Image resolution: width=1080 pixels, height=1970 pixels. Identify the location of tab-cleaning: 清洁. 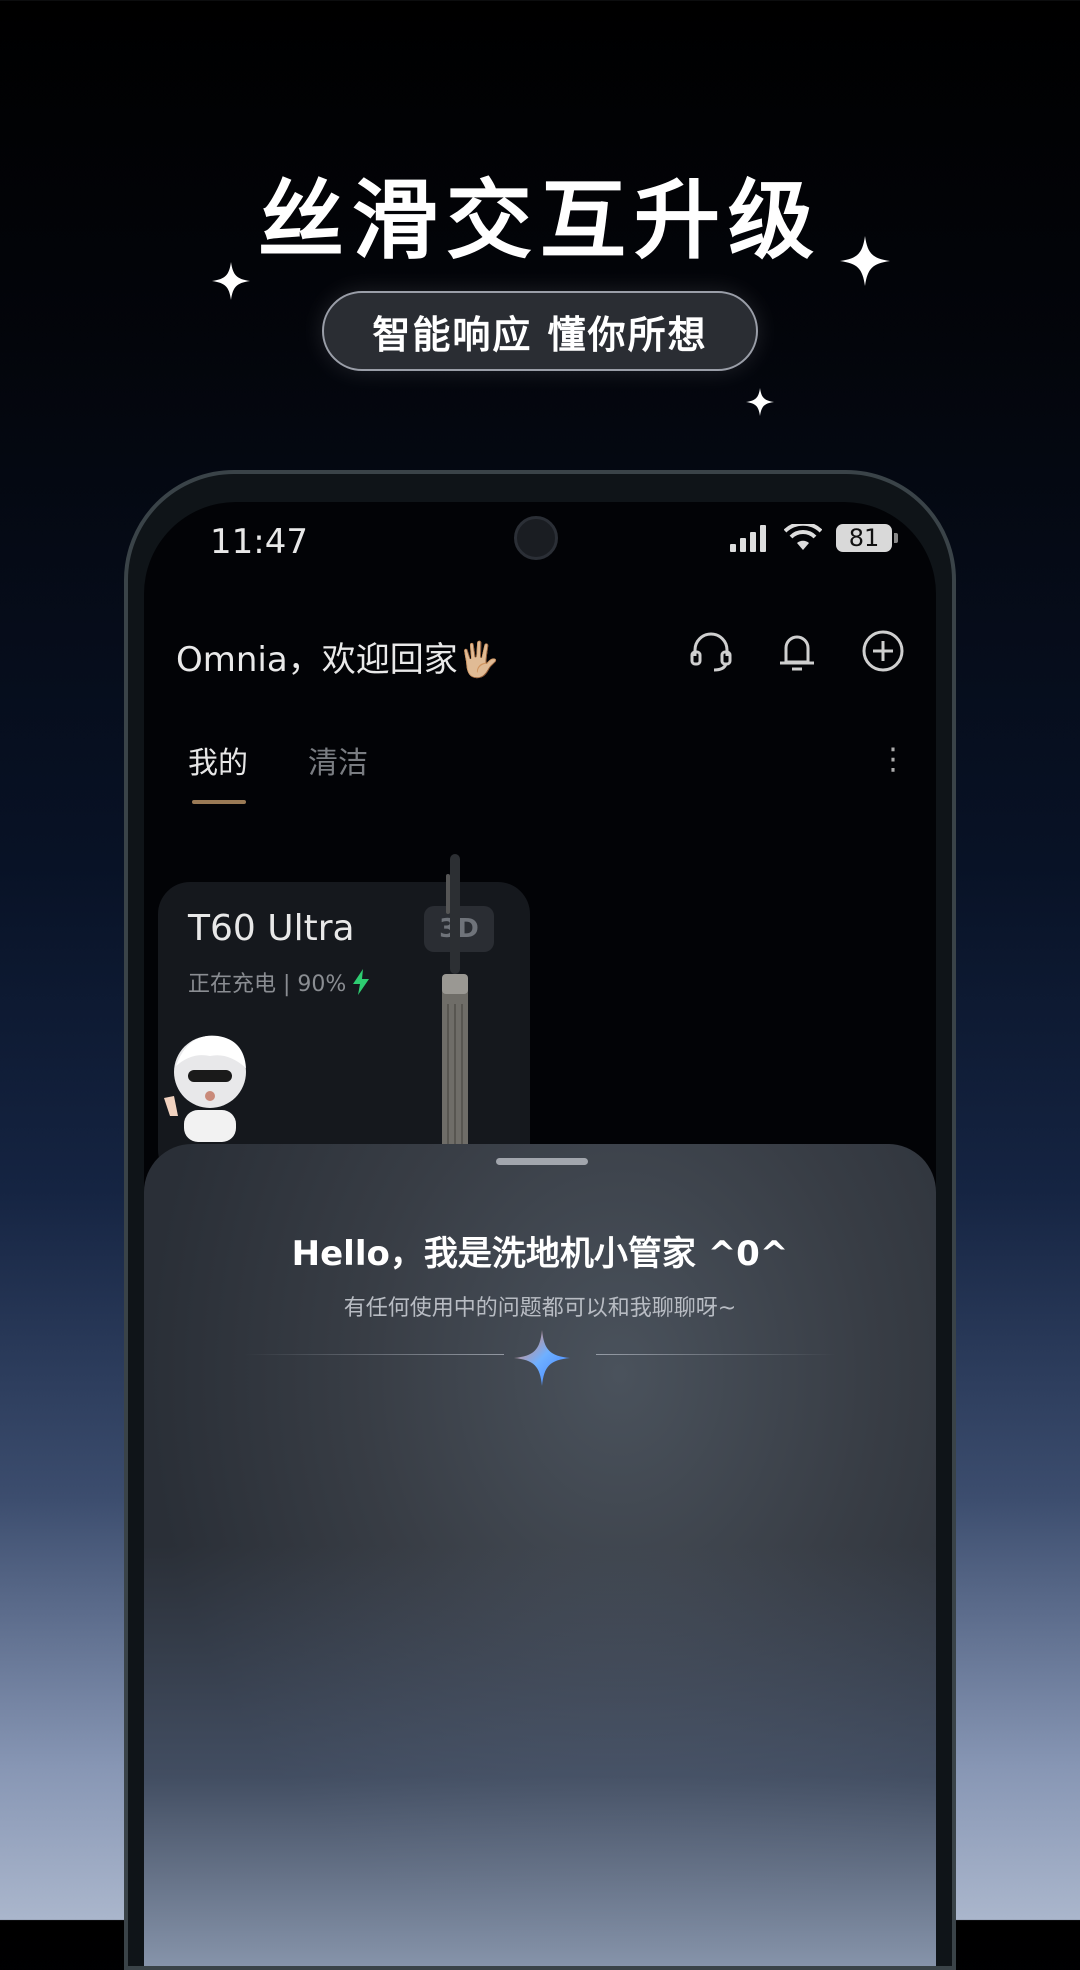
(338, 760).